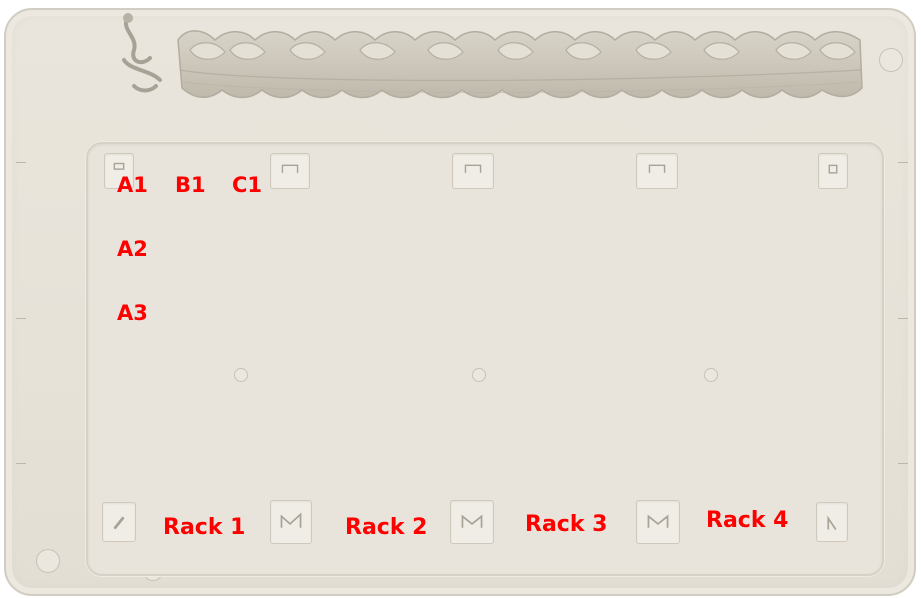 The width and height of the screenshot is (921, 598). I want to click on rack-label-4: Rack 4, so click(747, 520).